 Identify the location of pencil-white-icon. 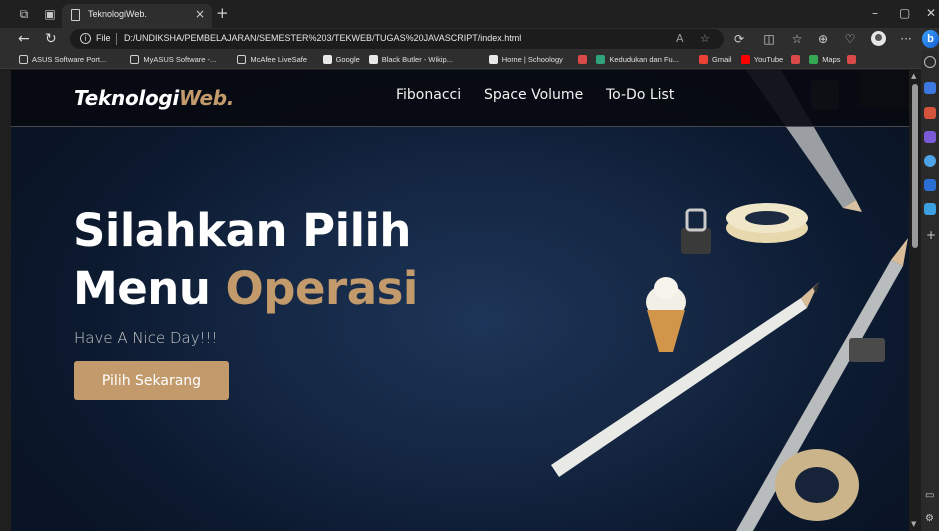
(685, 379).